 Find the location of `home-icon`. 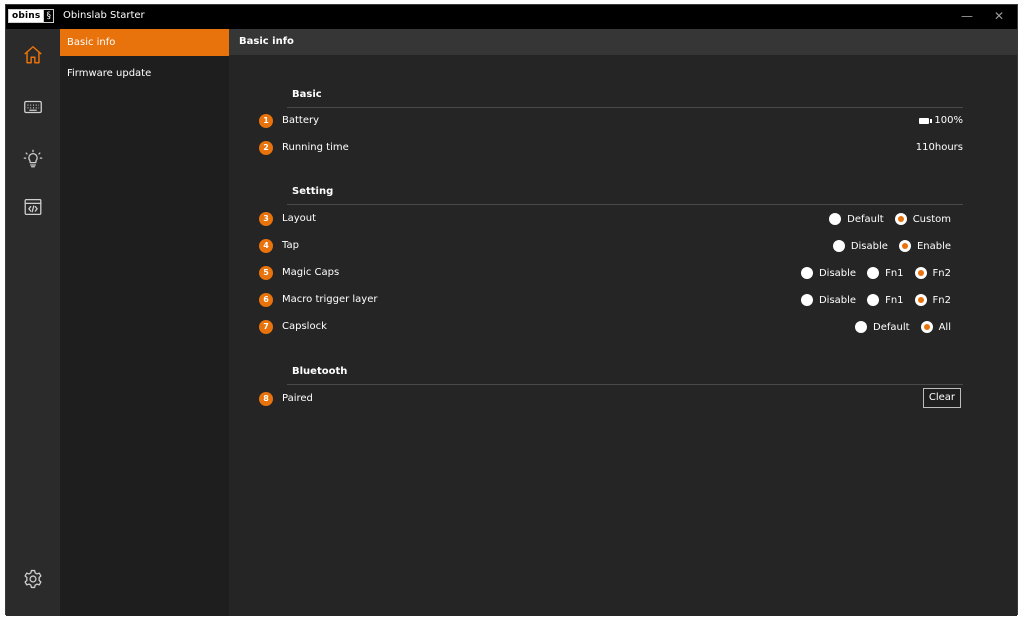

home-icon is located at coordinates (33, 55).